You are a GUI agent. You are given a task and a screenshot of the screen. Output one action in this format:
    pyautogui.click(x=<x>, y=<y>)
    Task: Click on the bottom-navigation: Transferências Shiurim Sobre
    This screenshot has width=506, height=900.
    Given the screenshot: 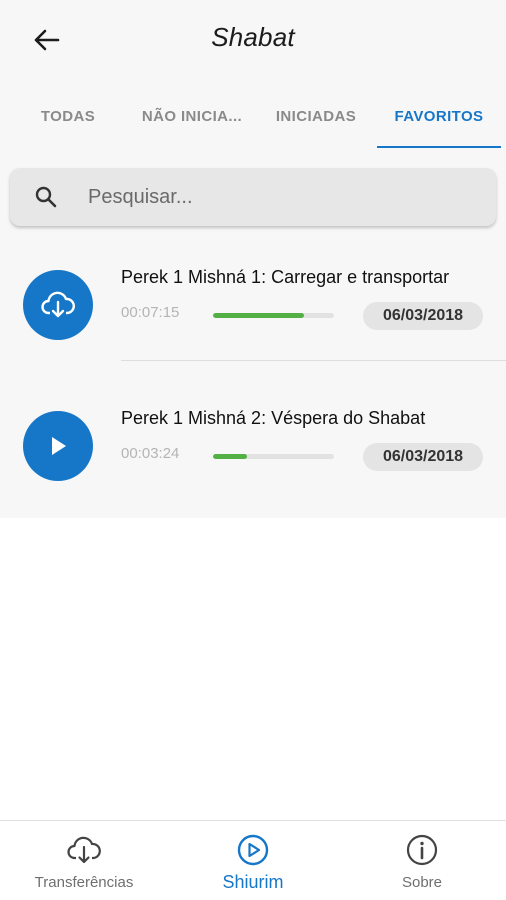 What is the action you would take?
    pyautogui.click(x=253, y=860)
    